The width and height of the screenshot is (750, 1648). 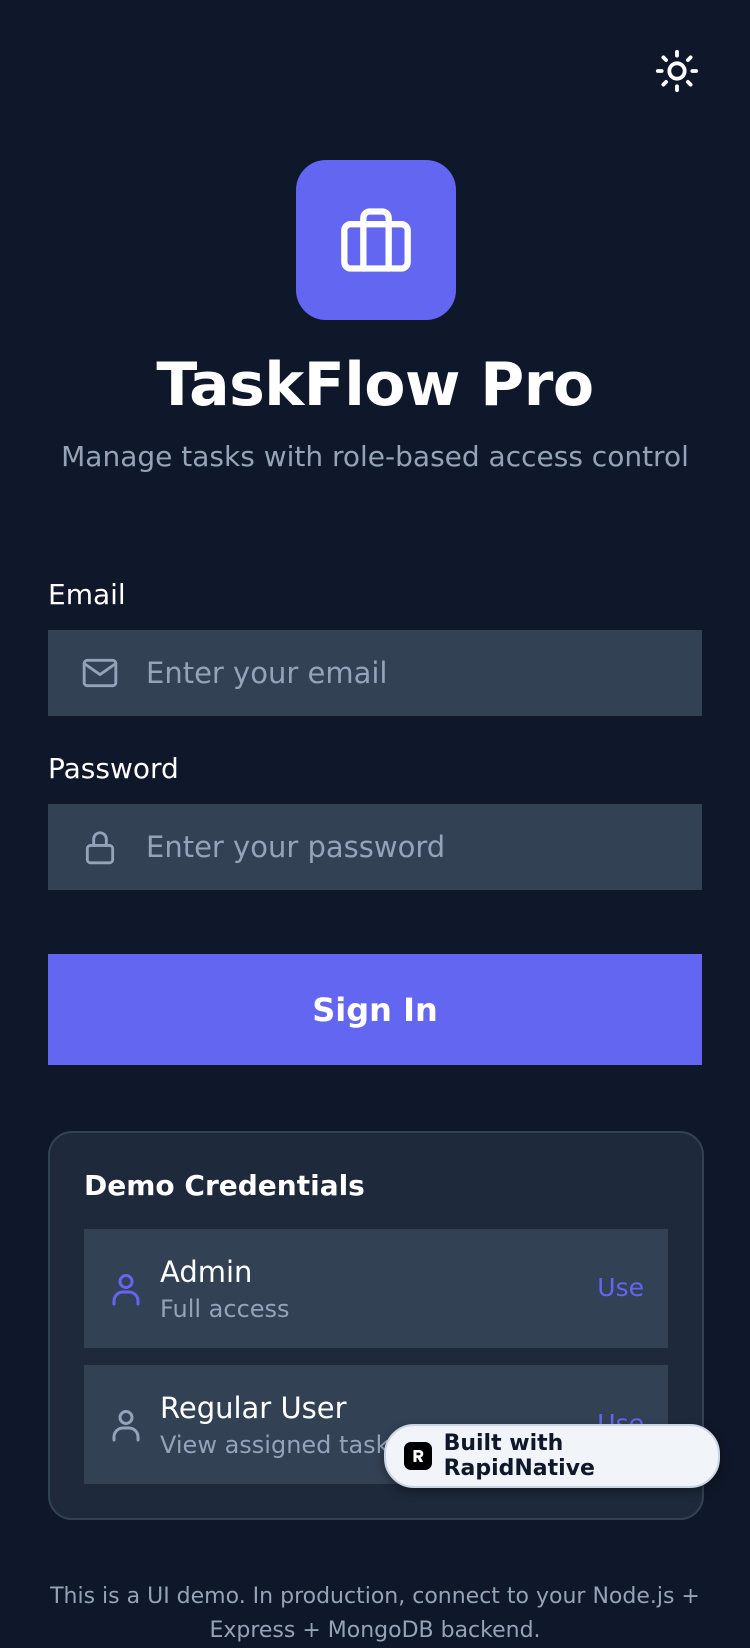 What do you see at coordinates (206, 1272) in the screenshot?
I see `credential-name: Admin` at bounding box center [206, 1272].